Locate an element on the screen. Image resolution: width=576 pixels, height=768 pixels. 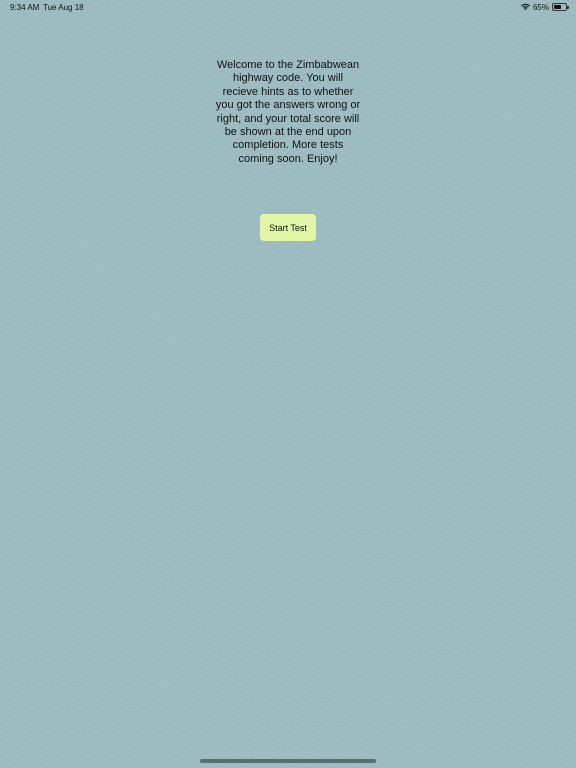
battery-fill is located at coordinates (558, 7).